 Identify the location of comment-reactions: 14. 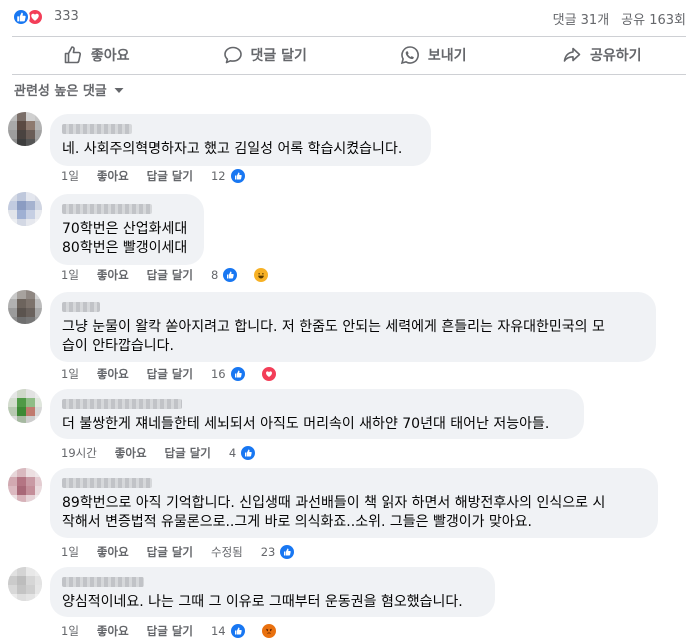
(253, 631).